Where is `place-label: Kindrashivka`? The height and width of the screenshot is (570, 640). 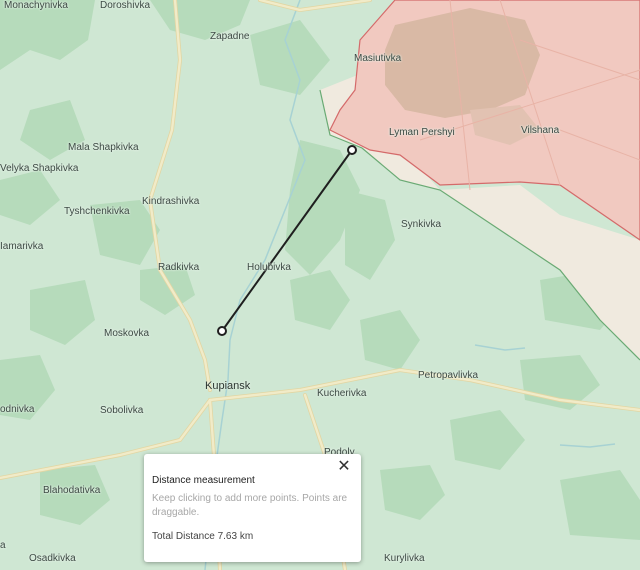 place-label: Kindrashivka is located at coordinates (171, 201).